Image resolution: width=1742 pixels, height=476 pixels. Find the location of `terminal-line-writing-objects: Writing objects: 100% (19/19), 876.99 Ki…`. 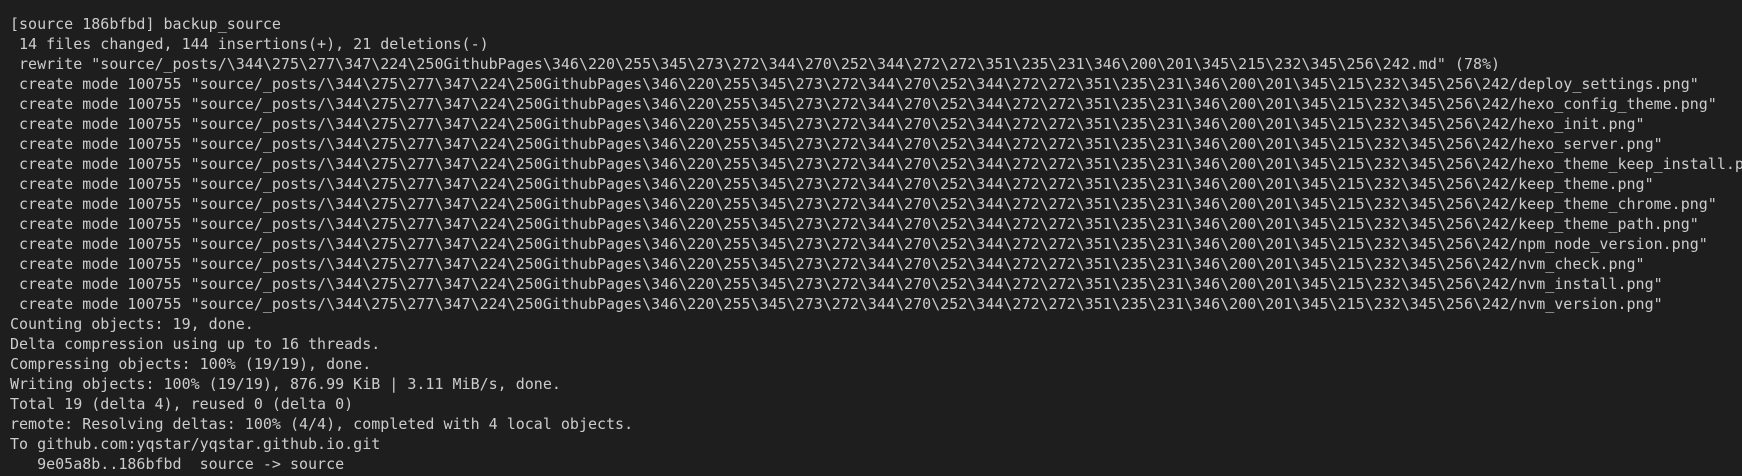

terminal-line-writing-objects: Writing objects: 100% (19/19), 876.99 Ki… is located at coordinates (285, 384).